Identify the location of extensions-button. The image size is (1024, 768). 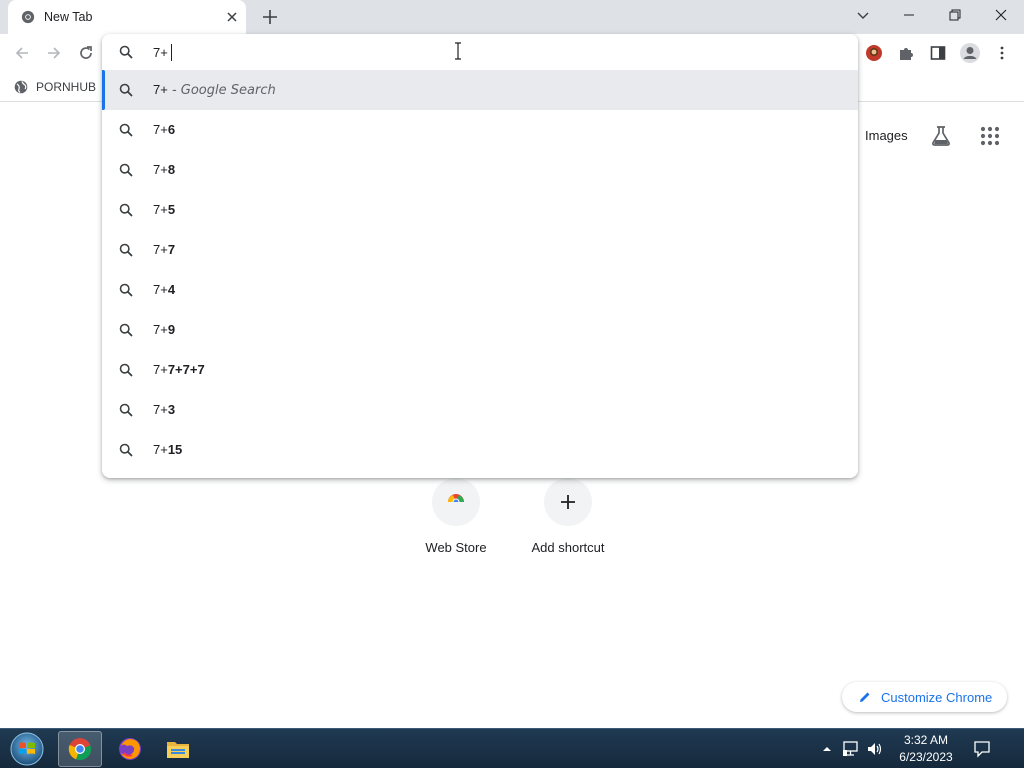
(906, 53).